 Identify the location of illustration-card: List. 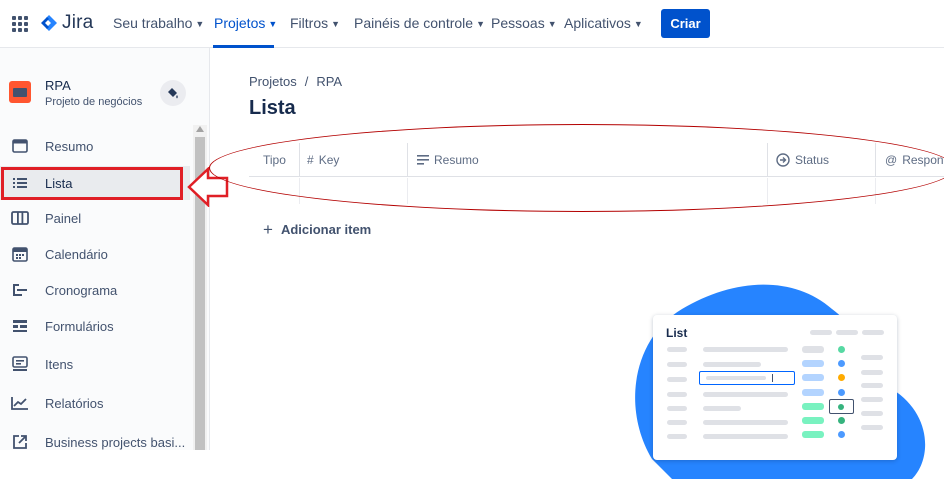
(775, 387).